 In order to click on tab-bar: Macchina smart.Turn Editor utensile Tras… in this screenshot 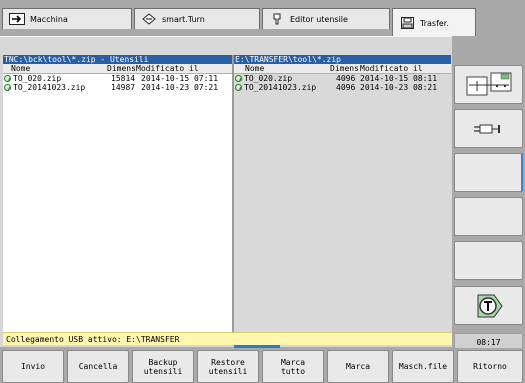, I will do `click(262, 18)`.